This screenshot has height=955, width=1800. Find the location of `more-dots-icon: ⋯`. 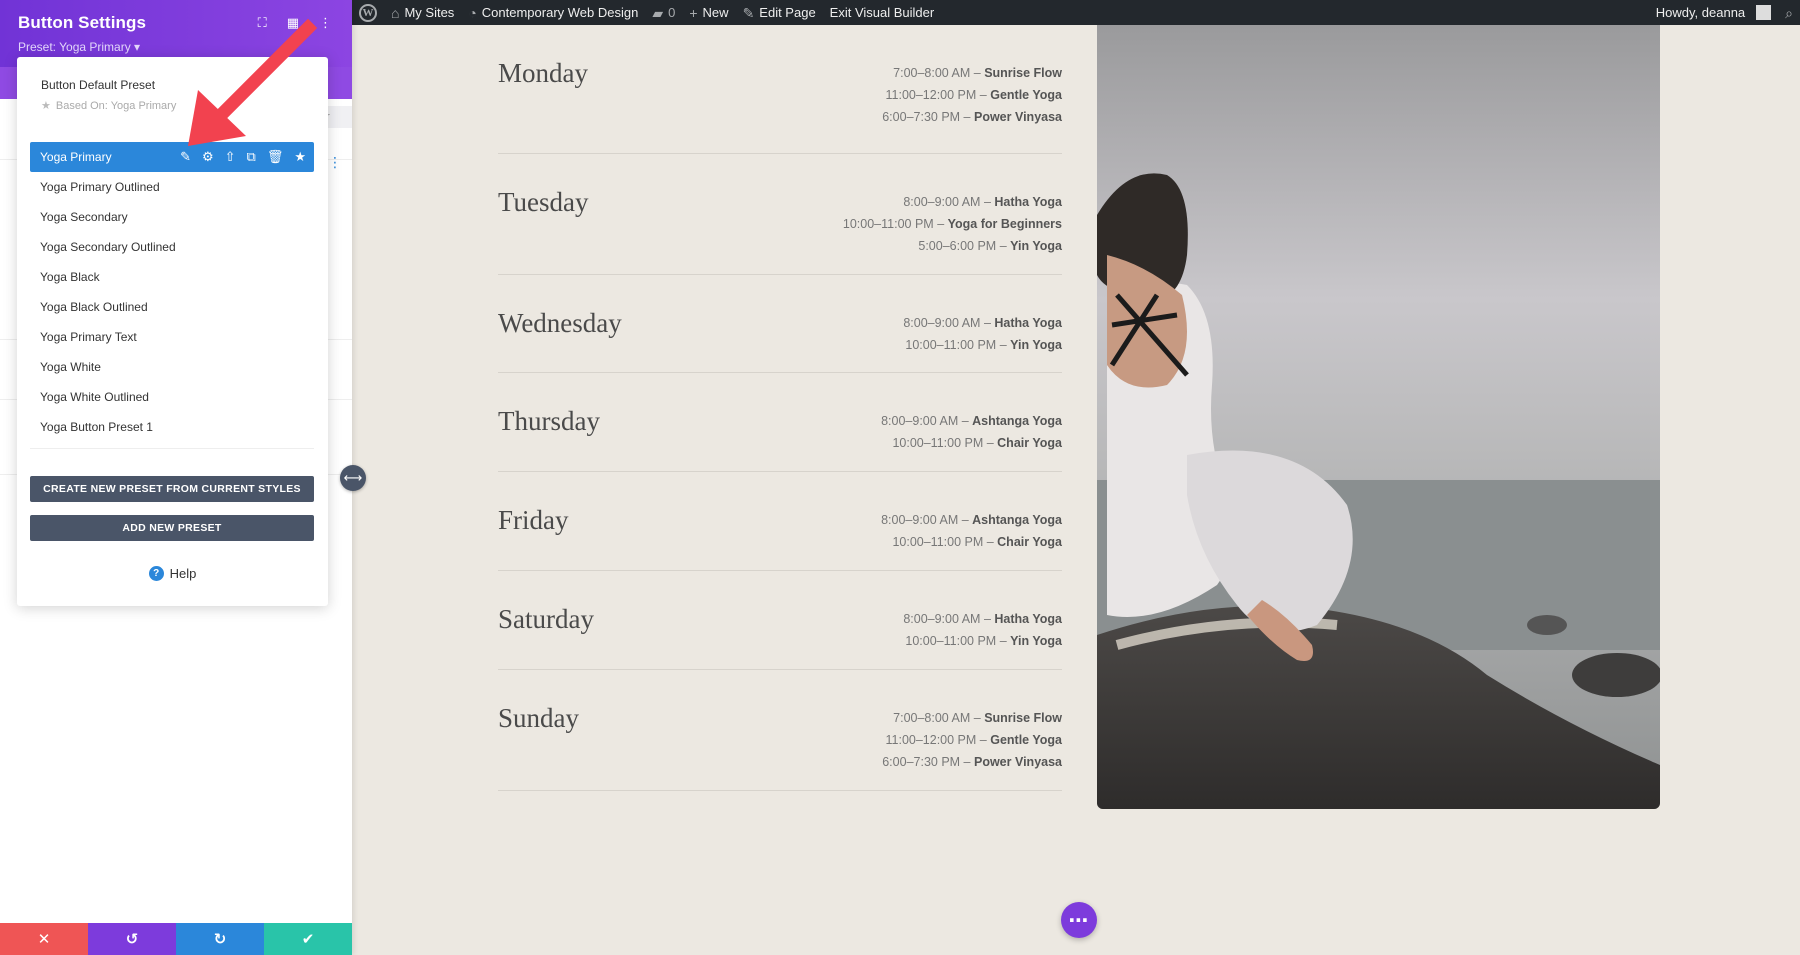

more-dots-icon: ⋯ is located at coordinates (1079, 920).